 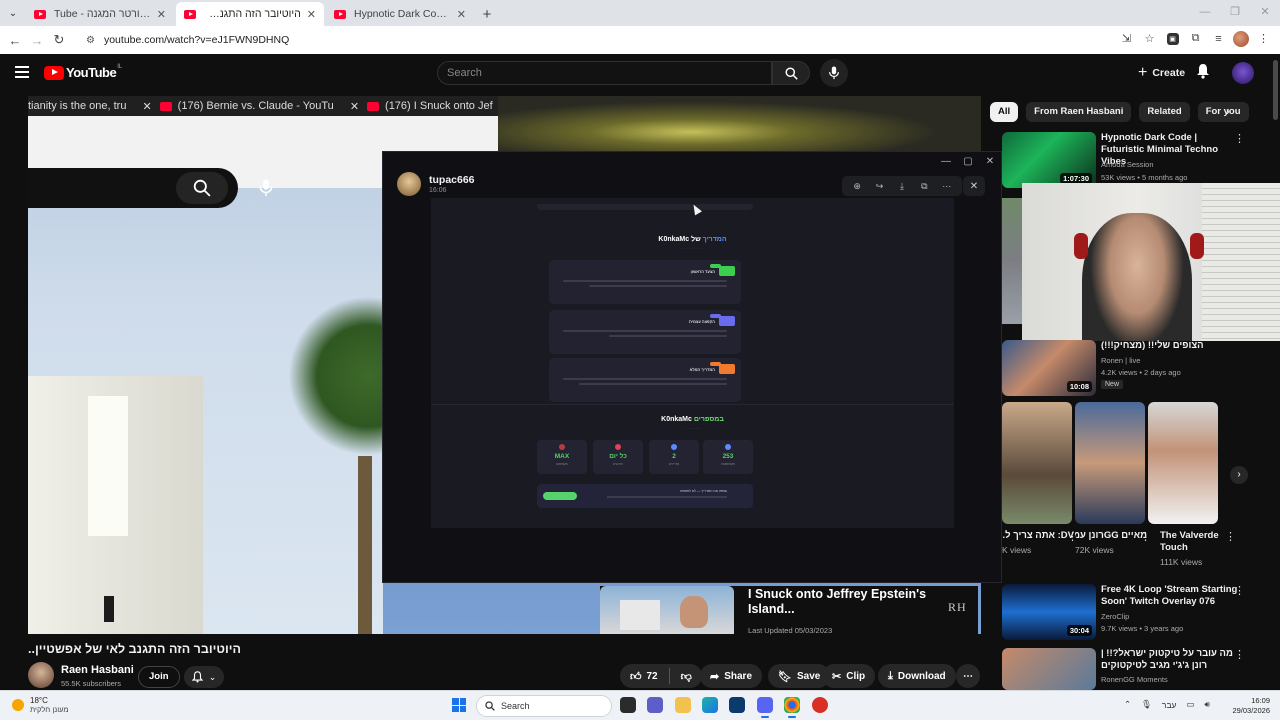 I want to click on chip-all: All, so click(x=1004, y=112).